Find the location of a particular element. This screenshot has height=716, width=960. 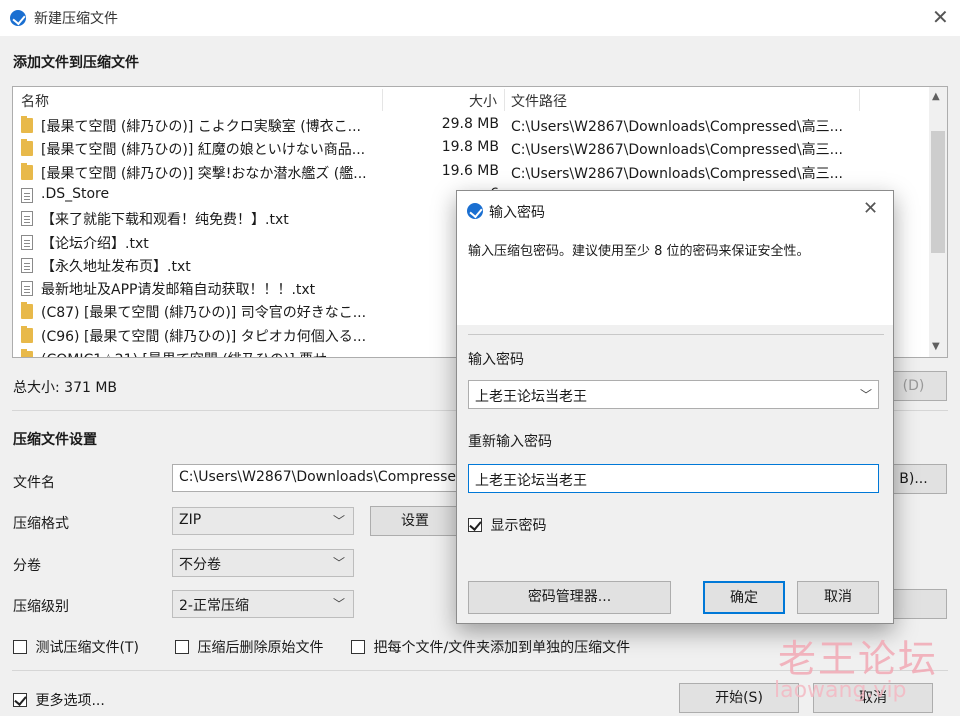

file-list-scrollbar: ▲ ▼ is located at coordinates (938, 222).